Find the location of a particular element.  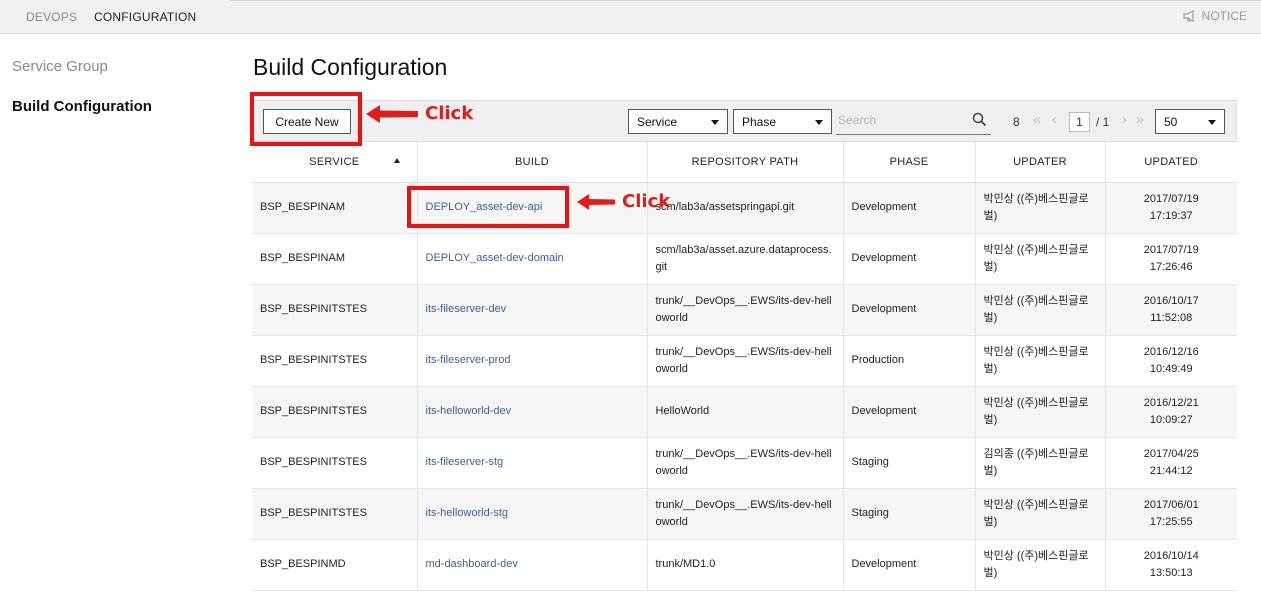

last-page-icon: » is located at coordinates (1140, 119).